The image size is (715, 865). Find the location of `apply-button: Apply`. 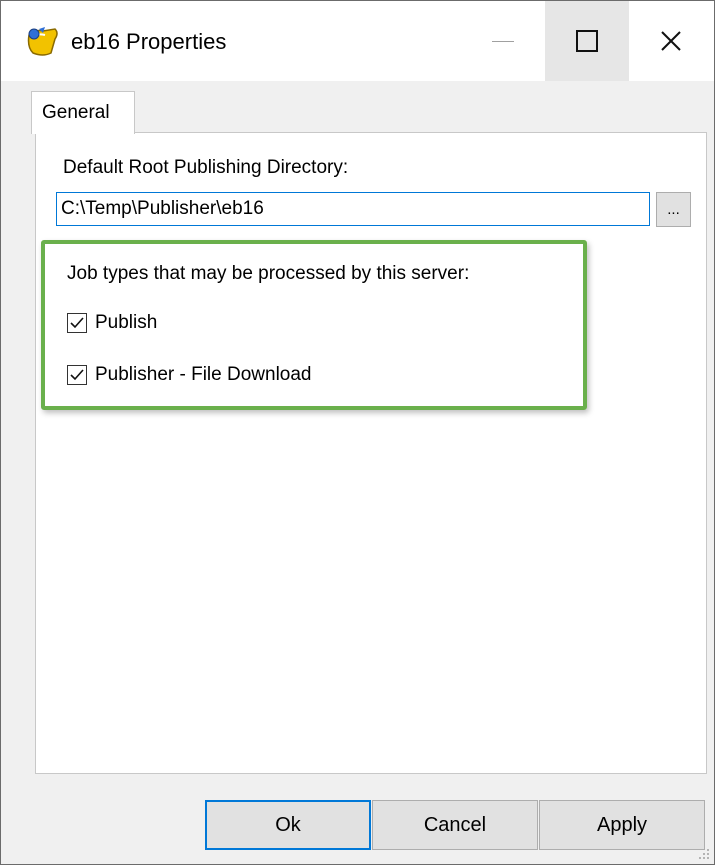

apply-button: Apply is located at coordinates (622, 825).